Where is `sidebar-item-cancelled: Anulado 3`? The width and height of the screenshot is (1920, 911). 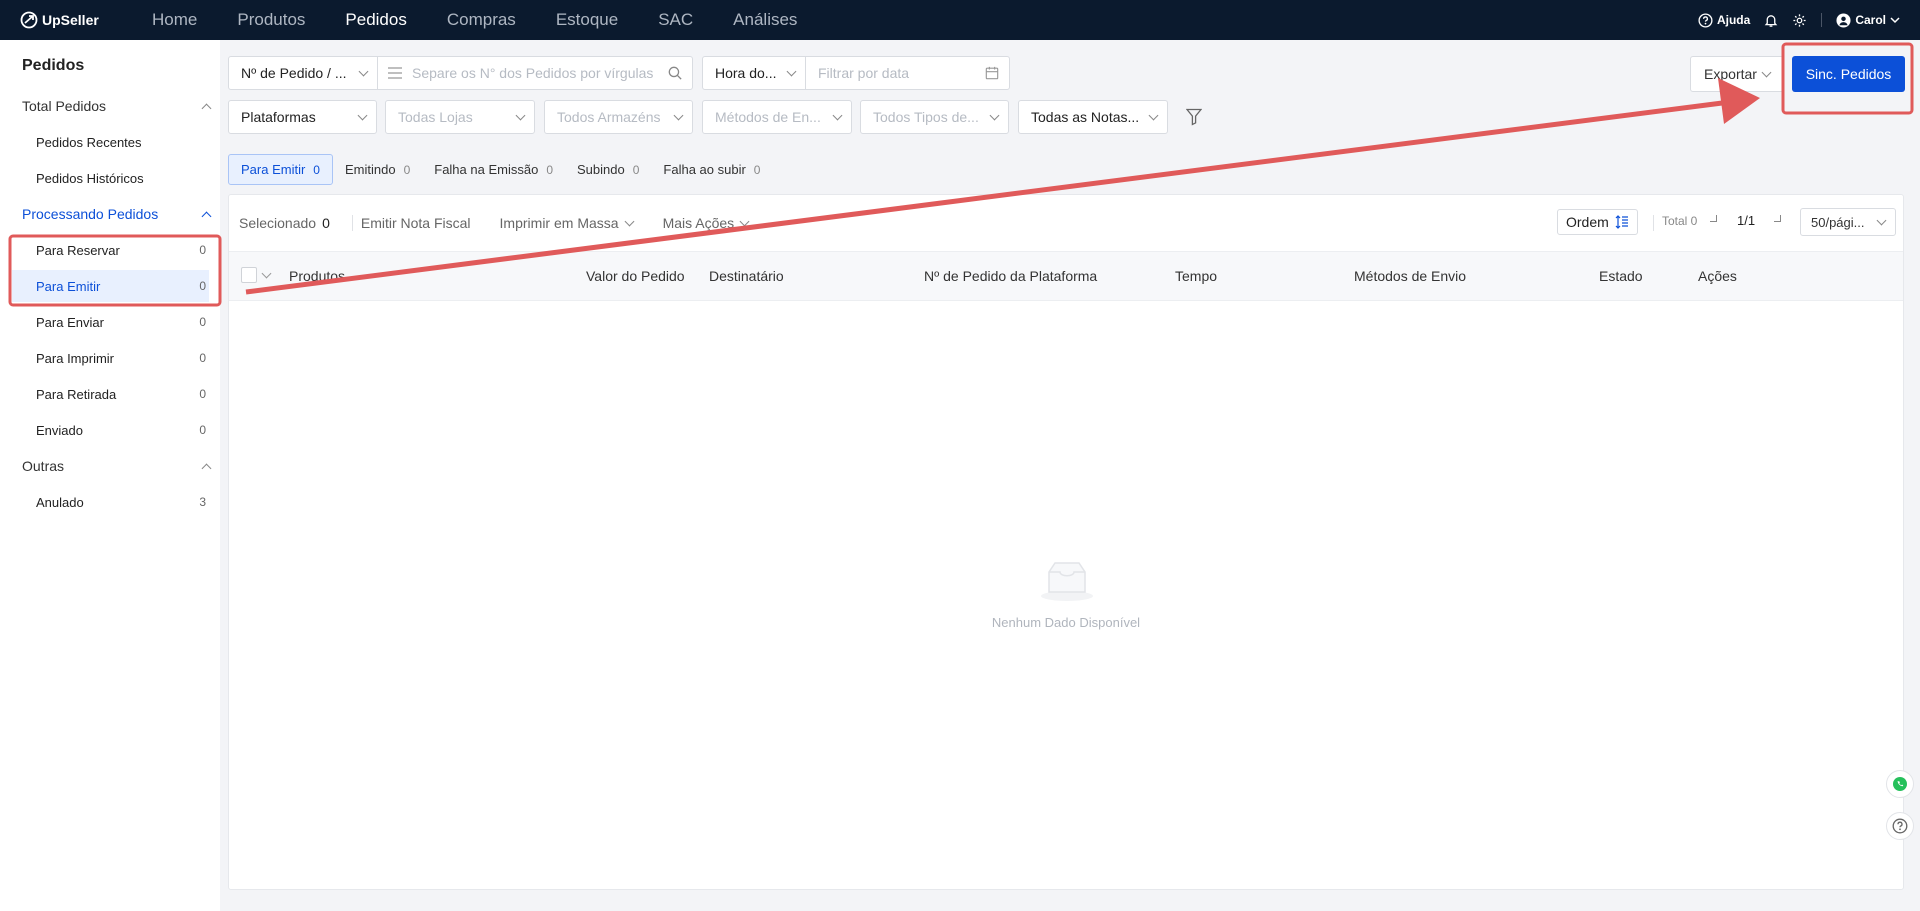 sidebar-item-cancelled: Anulado 3 is located at coordinates (110, 502).